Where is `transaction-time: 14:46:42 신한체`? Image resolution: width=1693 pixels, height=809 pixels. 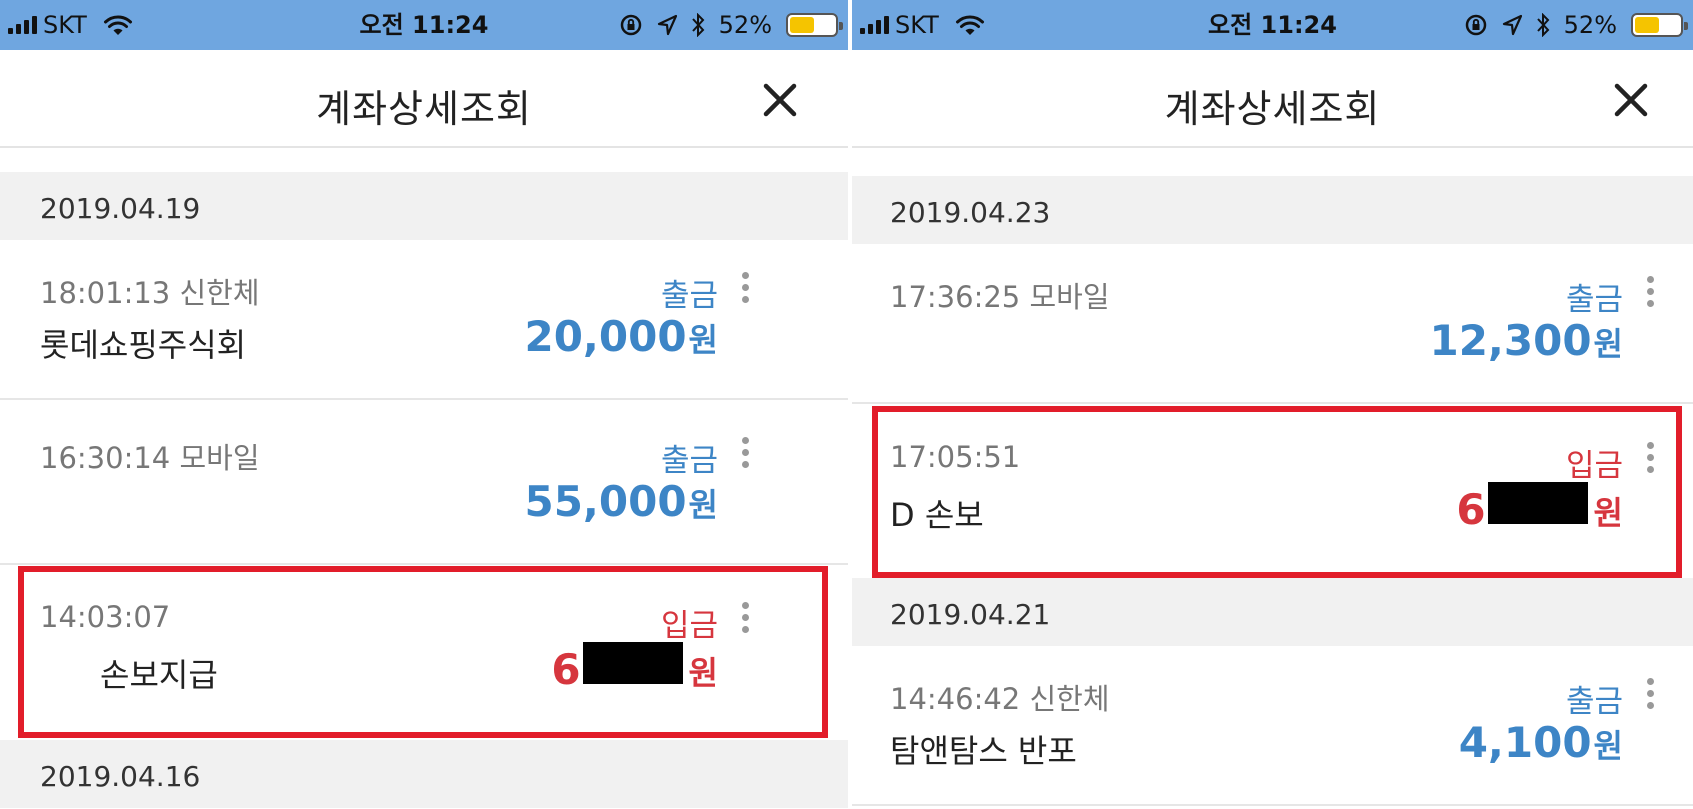 transaction-time: 14:46:42 신한체 is located at coordinates (1000, 699).